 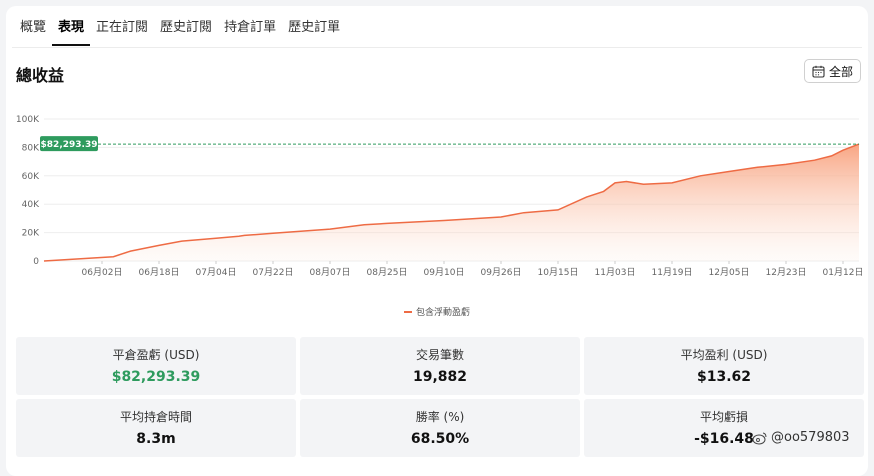 I want to click on stat-value: $82,293.39, so click(x=156, y=377).